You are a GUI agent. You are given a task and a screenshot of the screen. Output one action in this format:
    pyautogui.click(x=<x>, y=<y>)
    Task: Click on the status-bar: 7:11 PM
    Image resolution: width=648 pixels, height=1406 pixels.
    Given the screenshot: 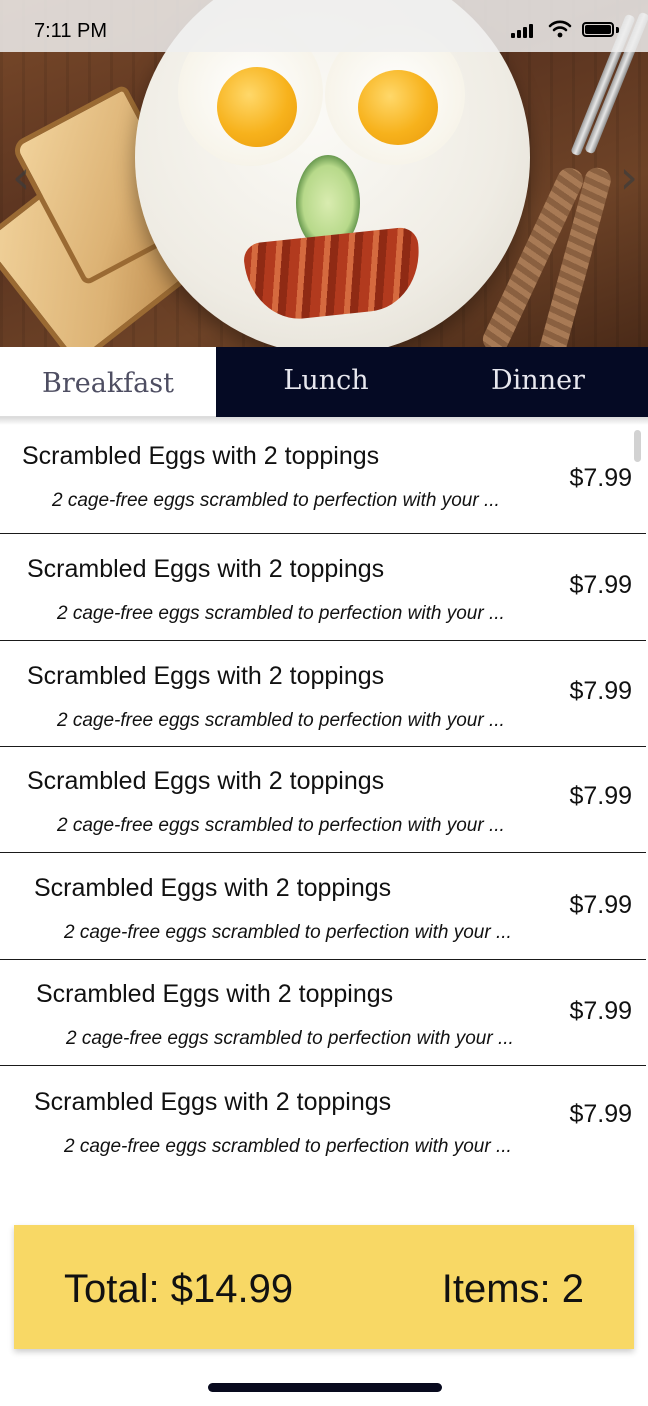 What is the action you would take?
    pyautogui.click(x=324, y=26)
    